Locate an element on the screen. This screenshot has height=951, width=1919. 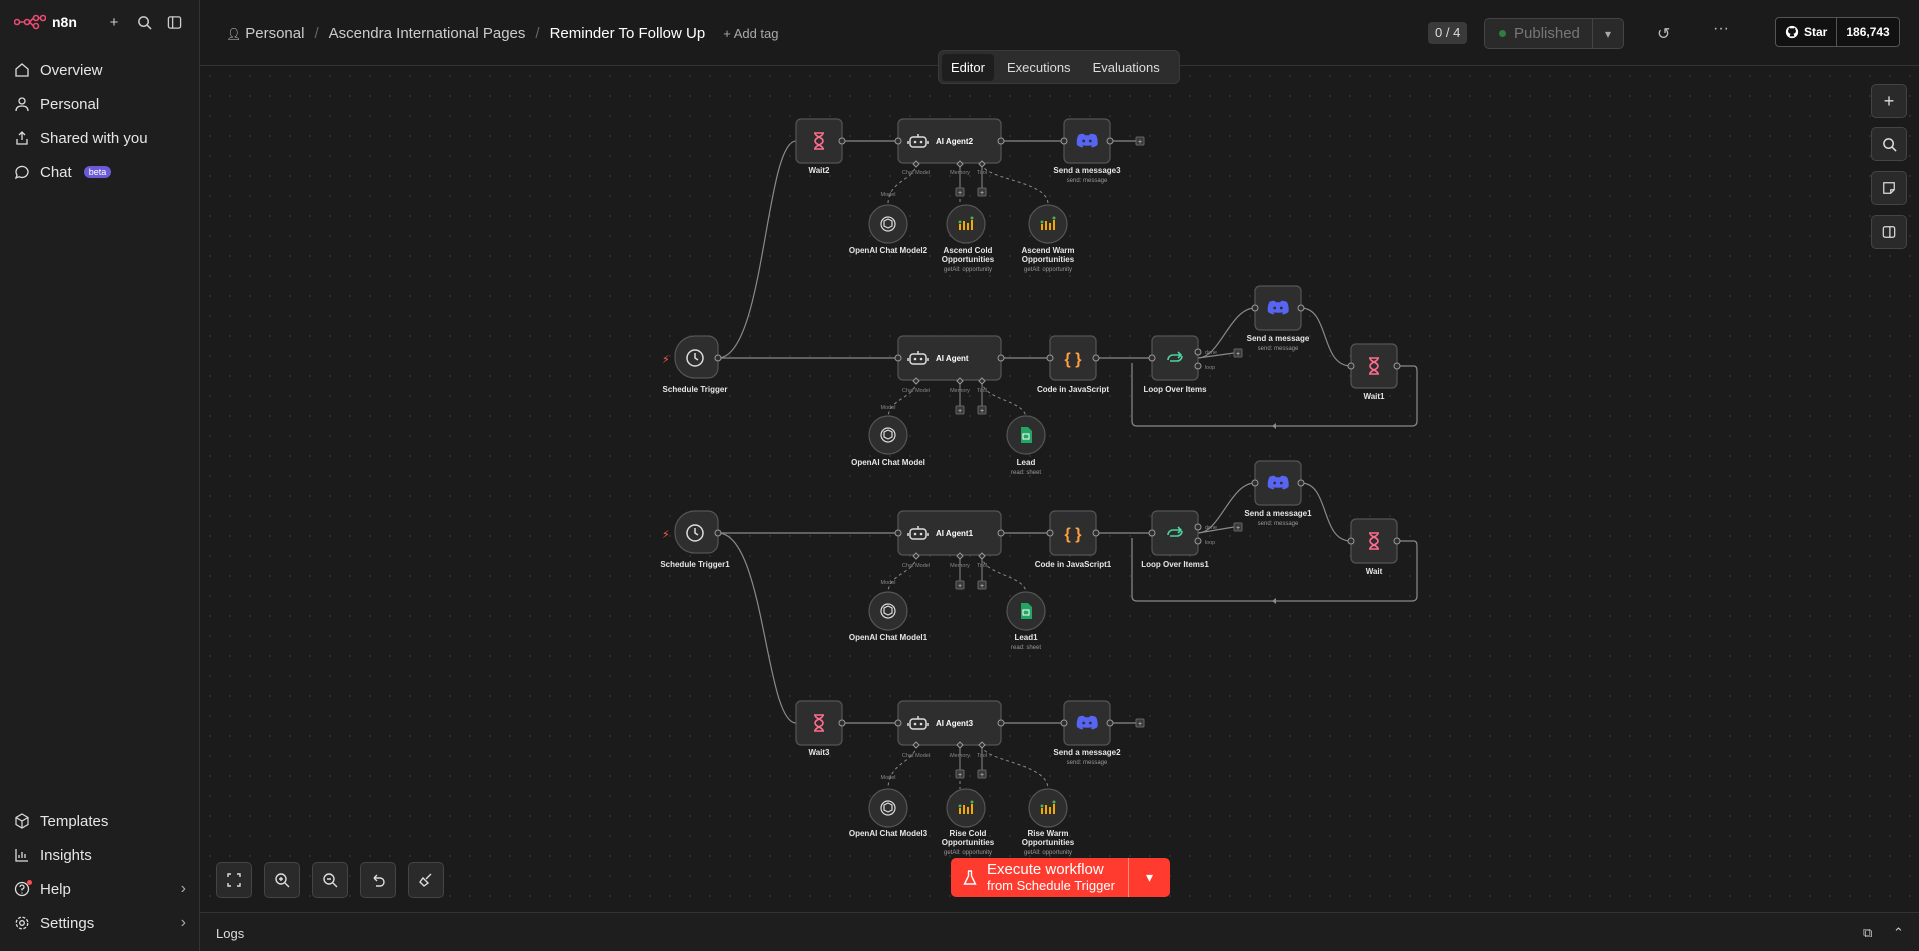
node-openai-chat-model3: OpenAI Chat Model3 is located at coordinates (888, 833).